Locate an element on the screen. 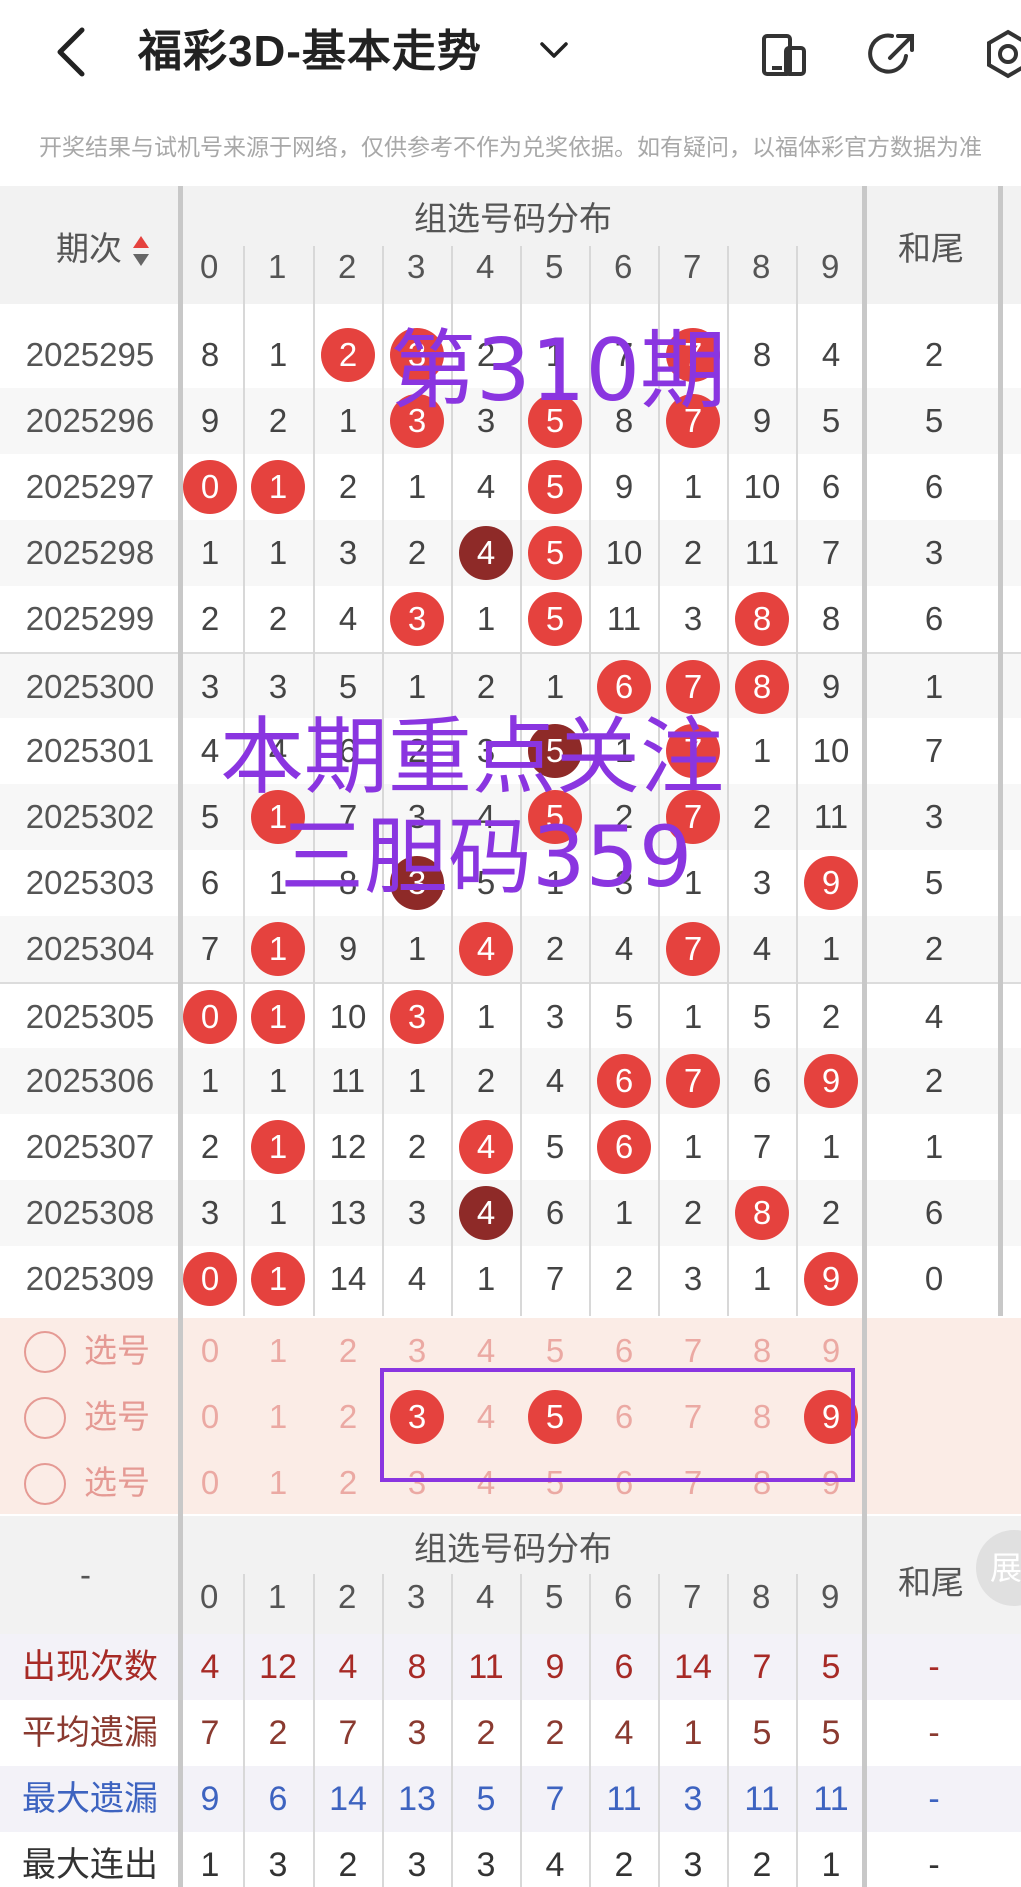 The height and width of the screenshot is (1887, 1021). stats-value: 7 is located at coordinates (210, 1733).